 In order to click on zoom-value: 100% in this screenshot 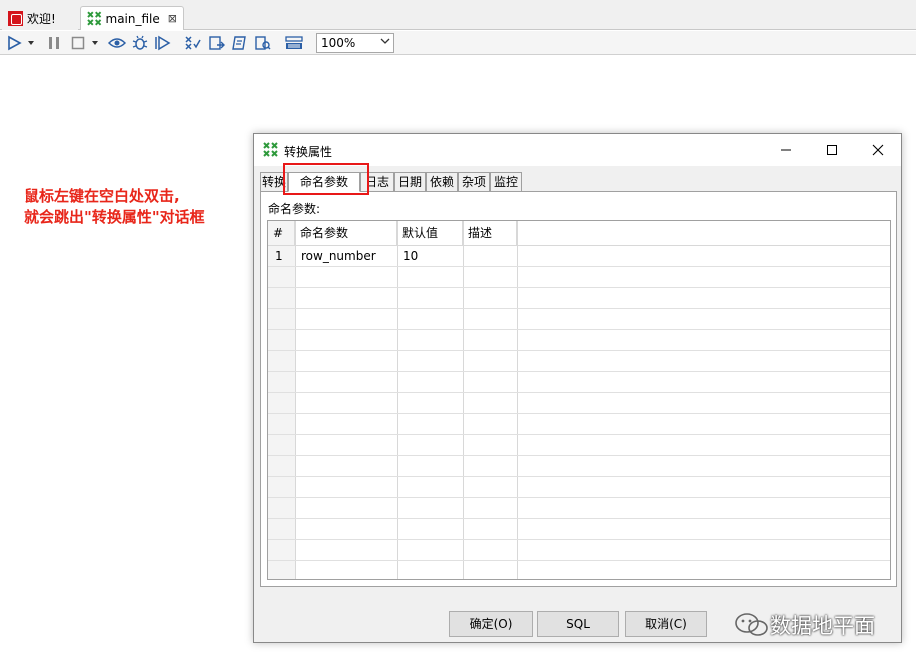, I will do `click(338, 43)`.